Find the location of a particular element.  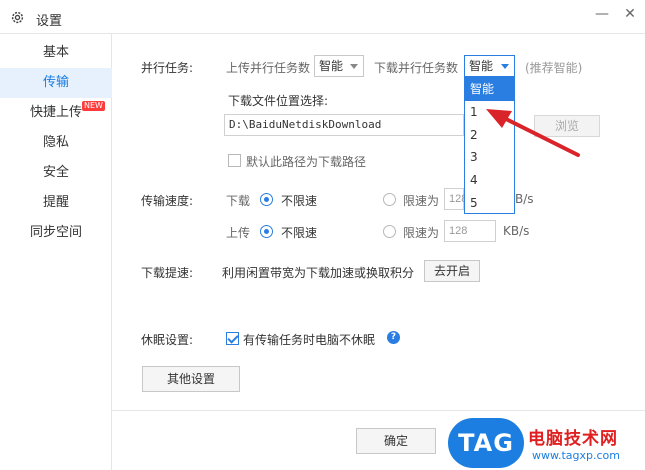

sidebar-item-security: 安全 is located at coordinates (56, 173).